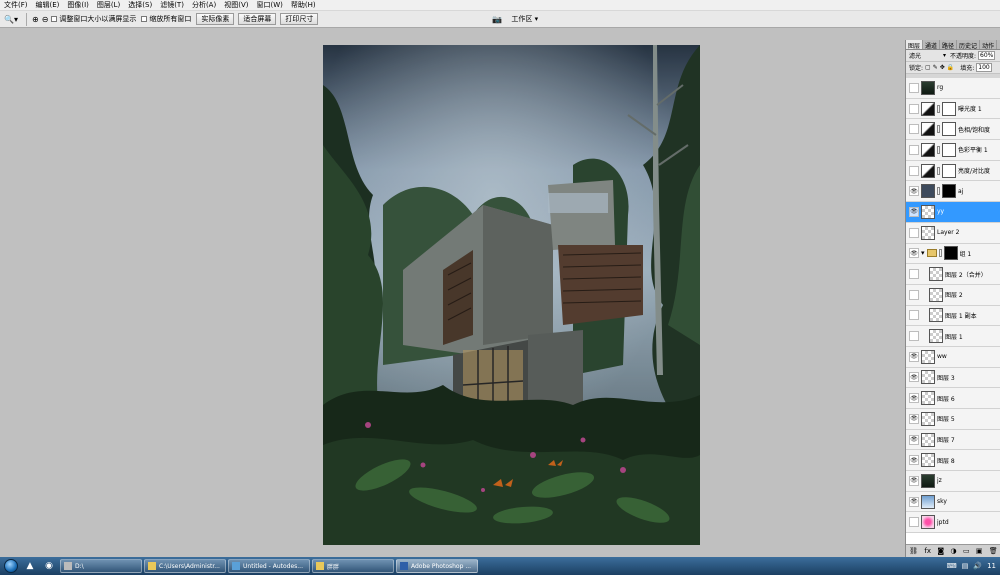 The height and width of the screenshot is (575, 1000). I want to click on zoom-all-checkbox: 缩放所有窗口, so click(166, 19).